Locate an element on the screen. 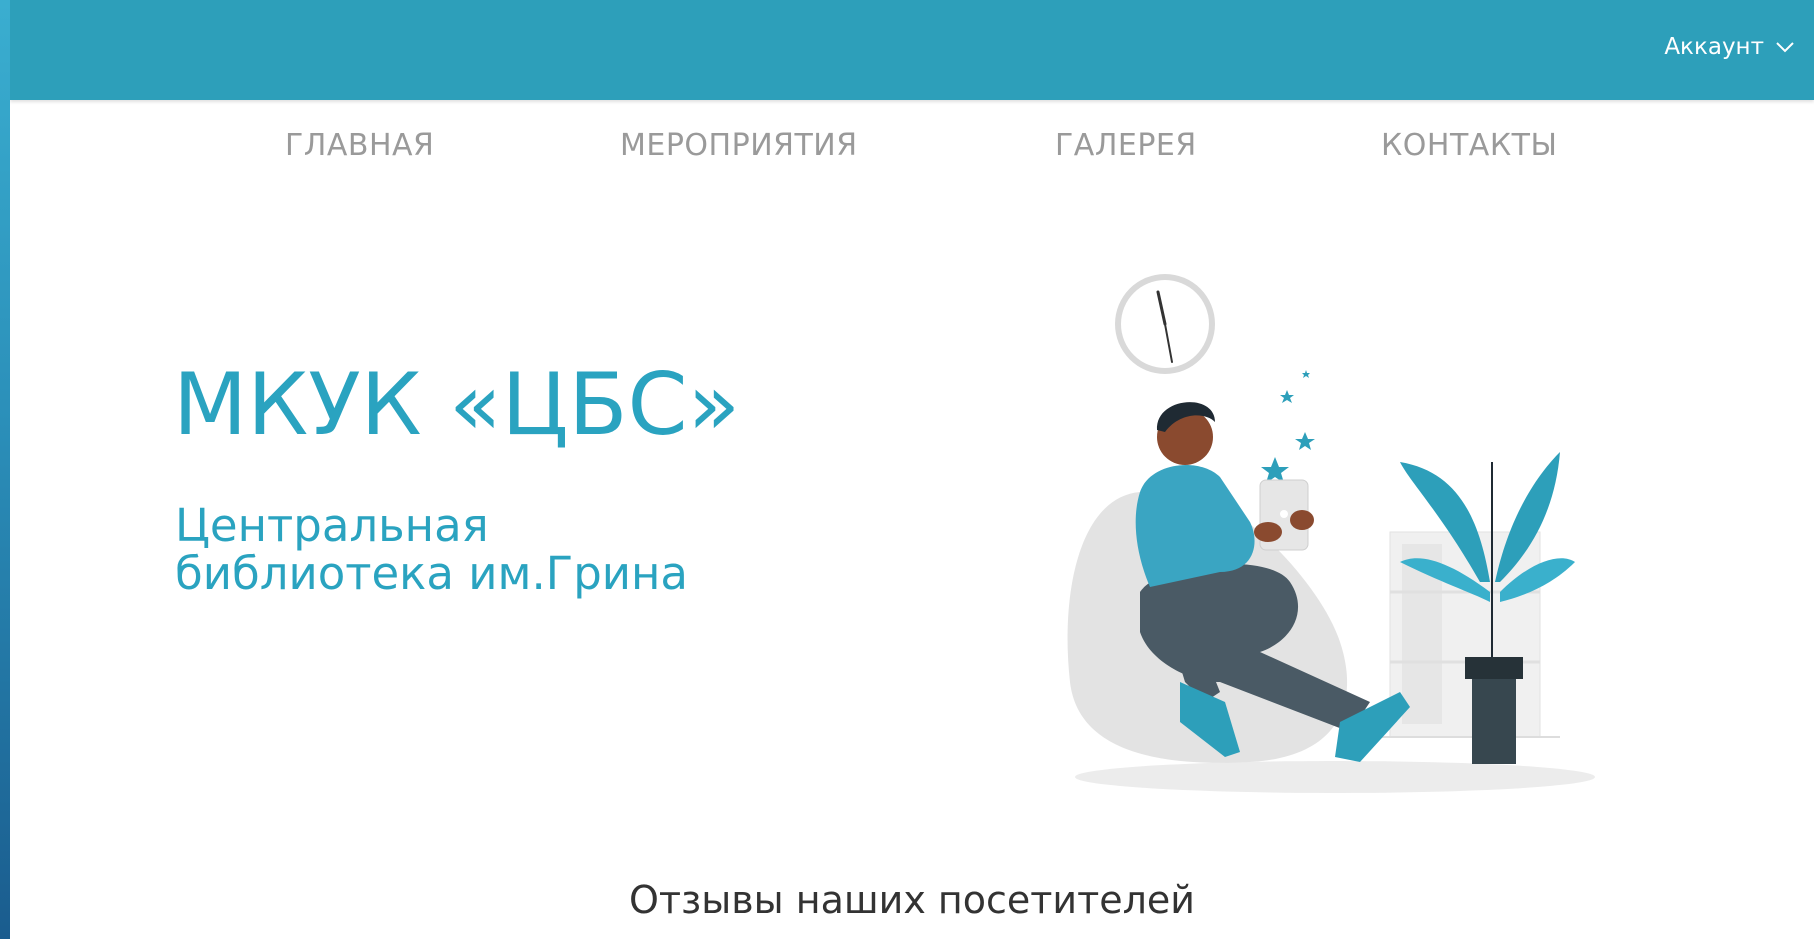 This screenshot has height=939, width=1814. main-nav: ГЛАВНАЯ МЕРОПРИЯТИЯ ГАЛЕРЕЯ КОНТАКТЫ is located at coordinates (912, 148).